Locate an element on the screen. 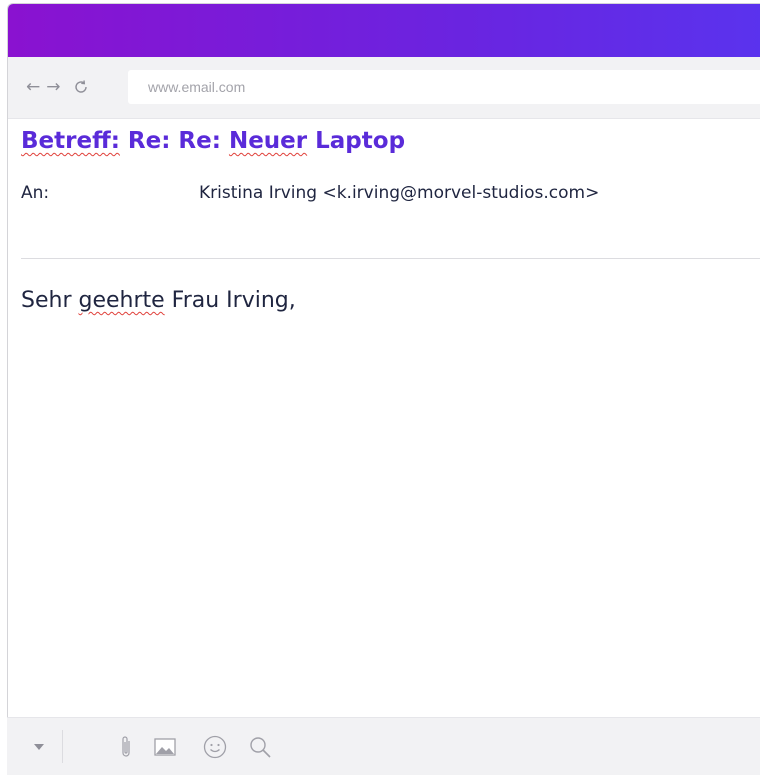  nav-controls: ← → is located at coordinates (57, 87).